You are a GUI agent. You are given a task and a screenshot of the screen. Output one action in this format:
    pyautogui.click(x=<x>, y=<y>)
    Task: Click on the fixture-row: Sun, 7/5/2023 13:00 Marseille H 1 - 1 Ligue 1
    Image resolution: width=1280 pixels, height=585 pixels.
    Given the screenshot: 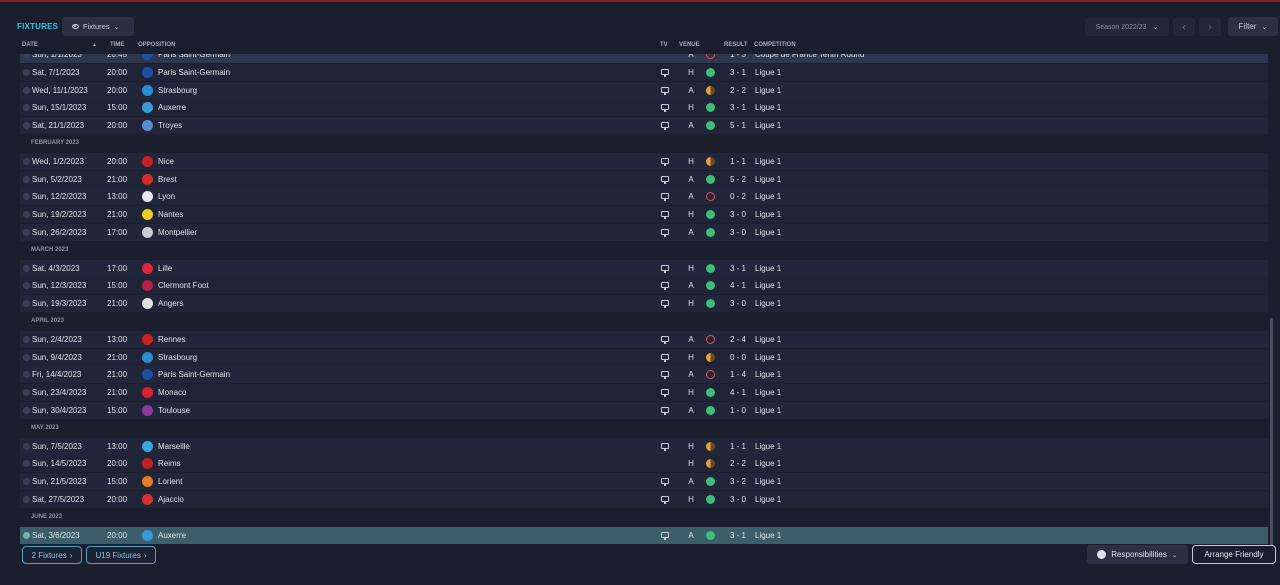 What is the action you would take?
    pyautogui.click(x=644, y=446)
    